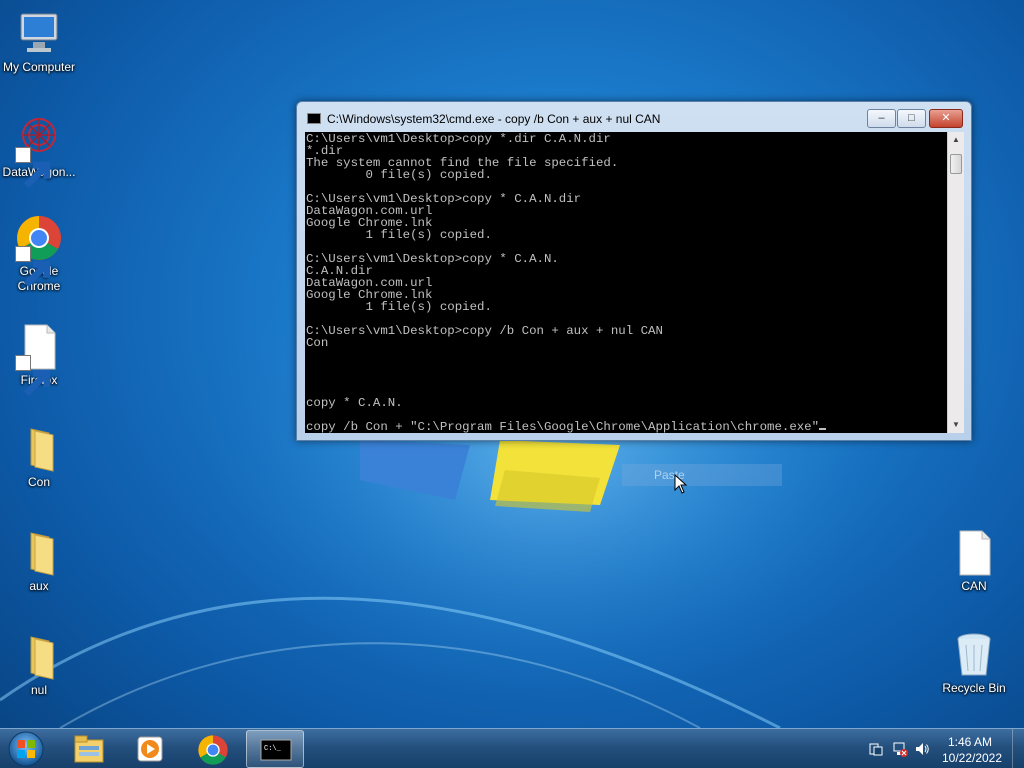 The image size is (1024, 768). I want to click on desktop-icon-my-computer: My Computer, so click(39, 42).